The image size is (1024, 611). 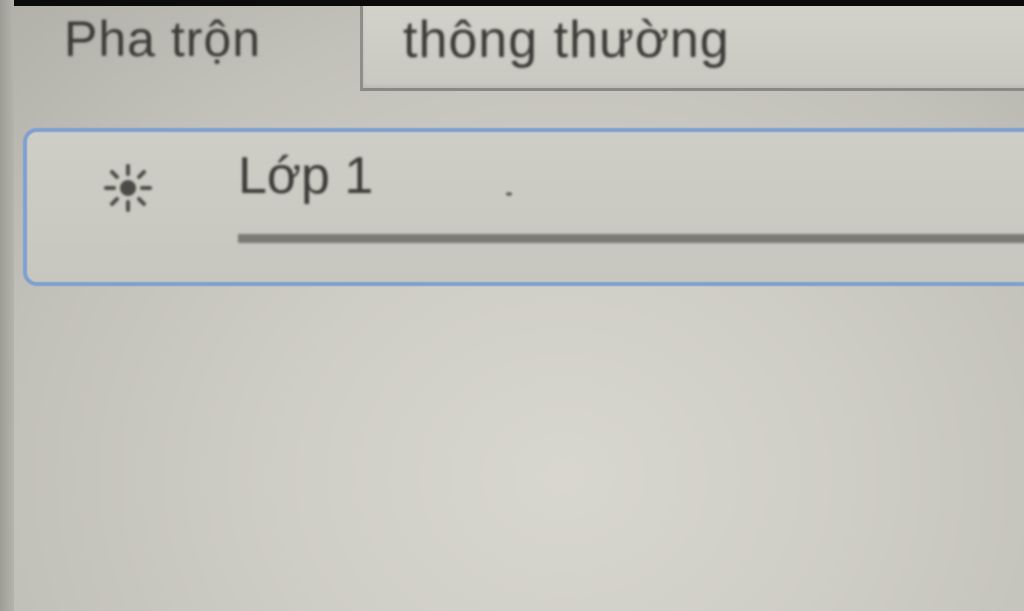 I want to click on blend-mode-dropdown: thông thường, so click(x=692, y=48).